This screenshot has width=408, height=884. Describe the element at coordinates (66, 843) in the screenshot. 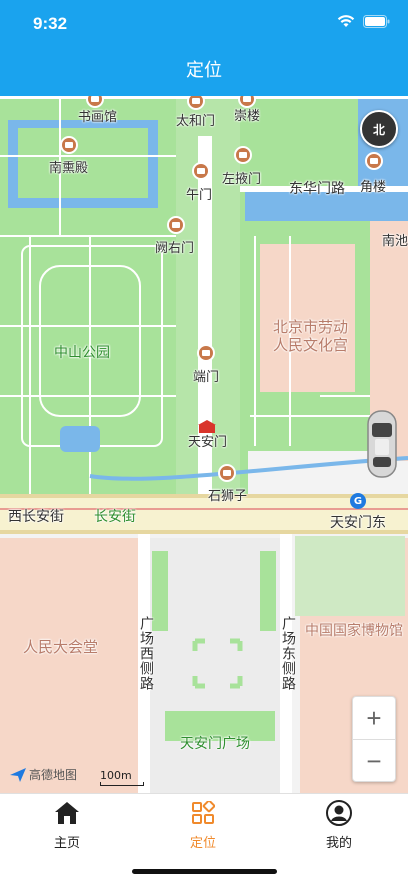

I see `tab-label: 主页` at that location.